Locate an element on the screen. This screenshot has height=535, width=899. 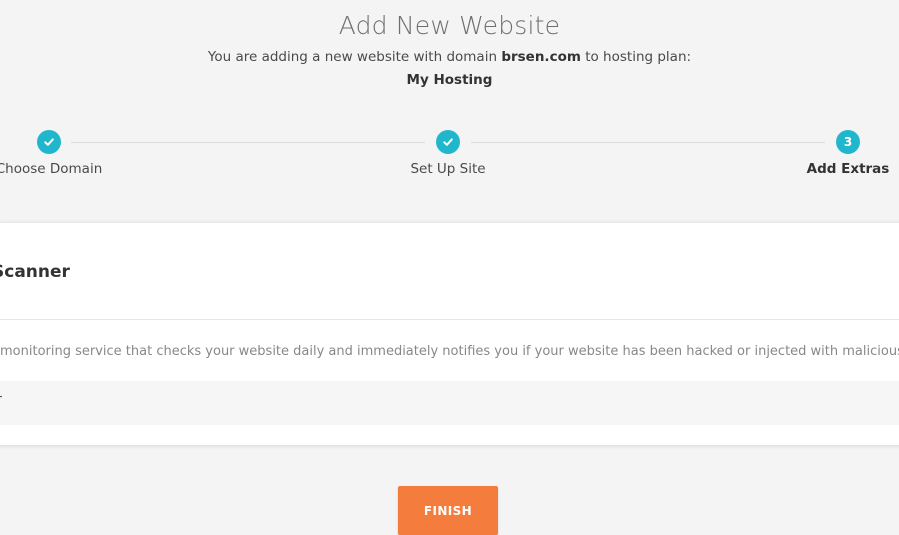
extra-option-row: T is located at coordinates (449, 403).